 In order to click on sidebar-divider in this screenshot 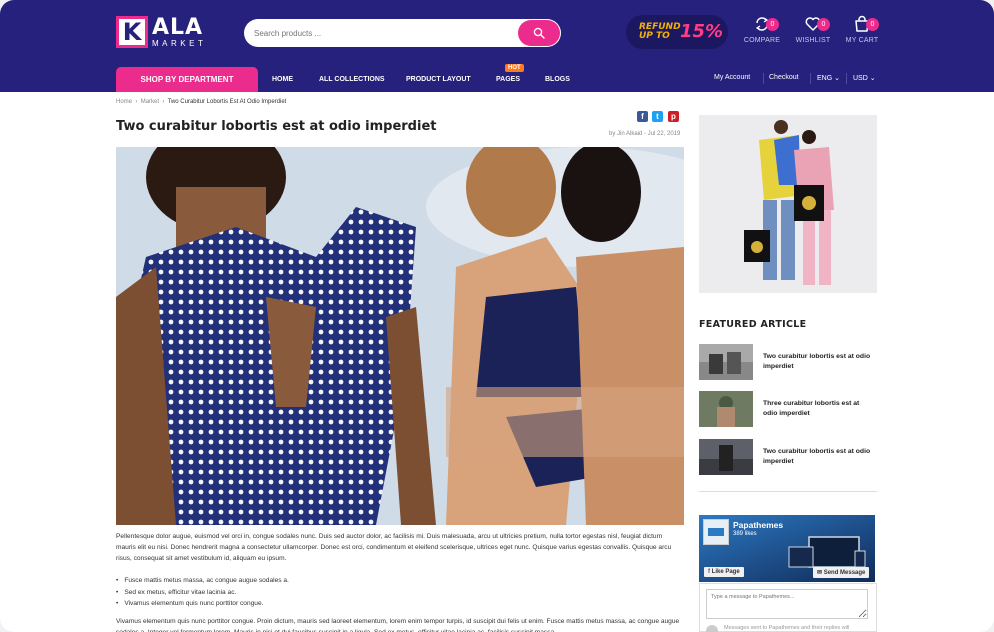, I will do `click(788, 491)`.